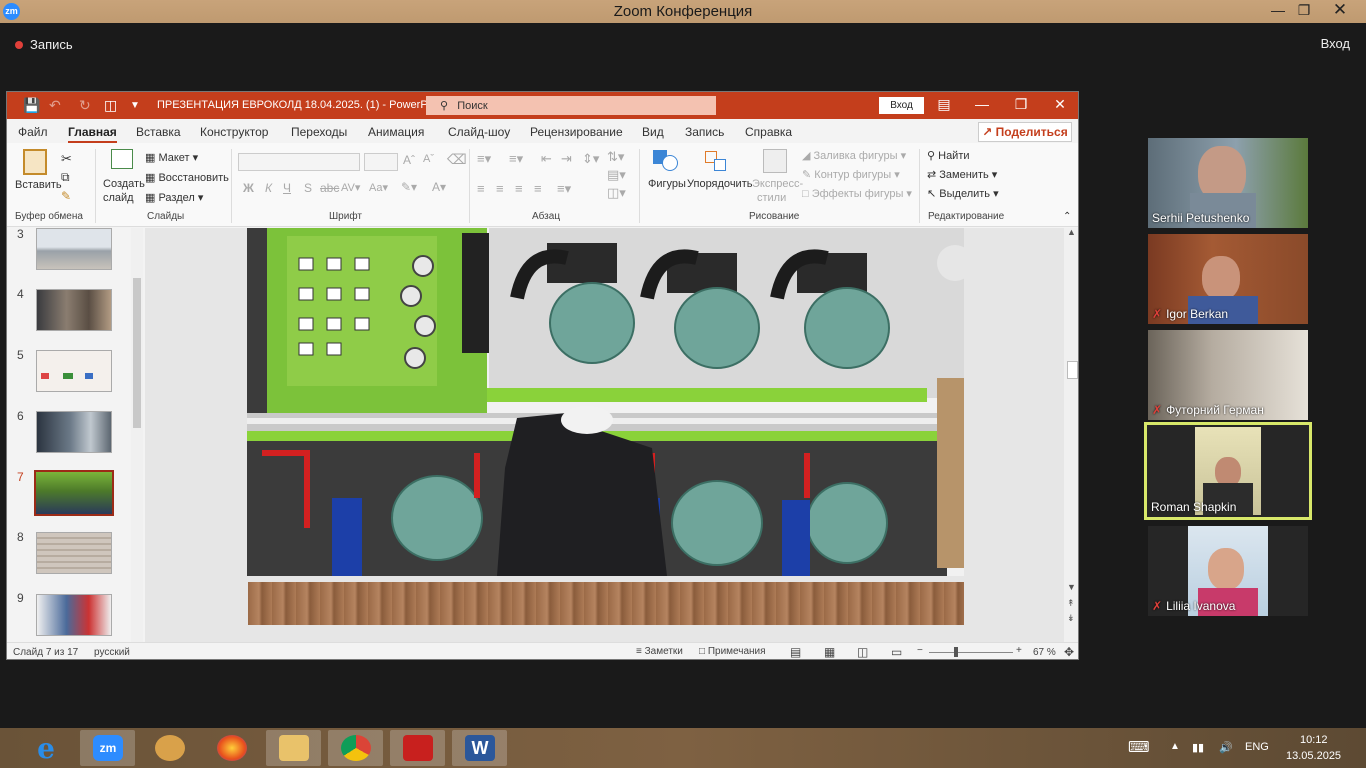 This screenshot has height=768, width=1366. Describe the element at coordinates (234, 132) in the screenshot. I see `tab-design: Конструктор` at that location.